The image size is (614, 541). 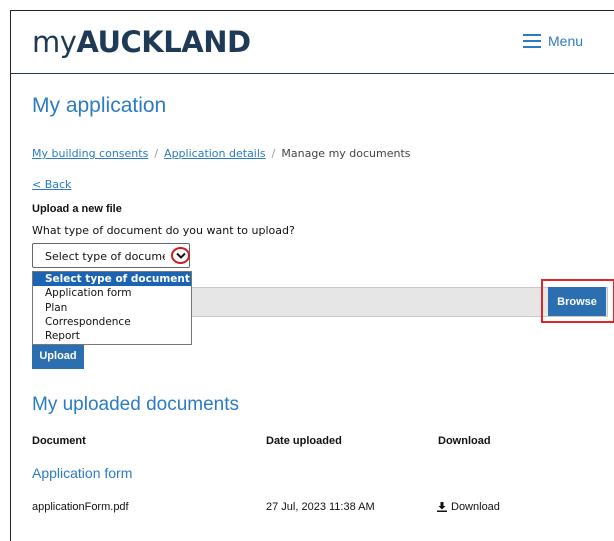 I want to click on column-header-download: Download, so click(x=464, y=441).